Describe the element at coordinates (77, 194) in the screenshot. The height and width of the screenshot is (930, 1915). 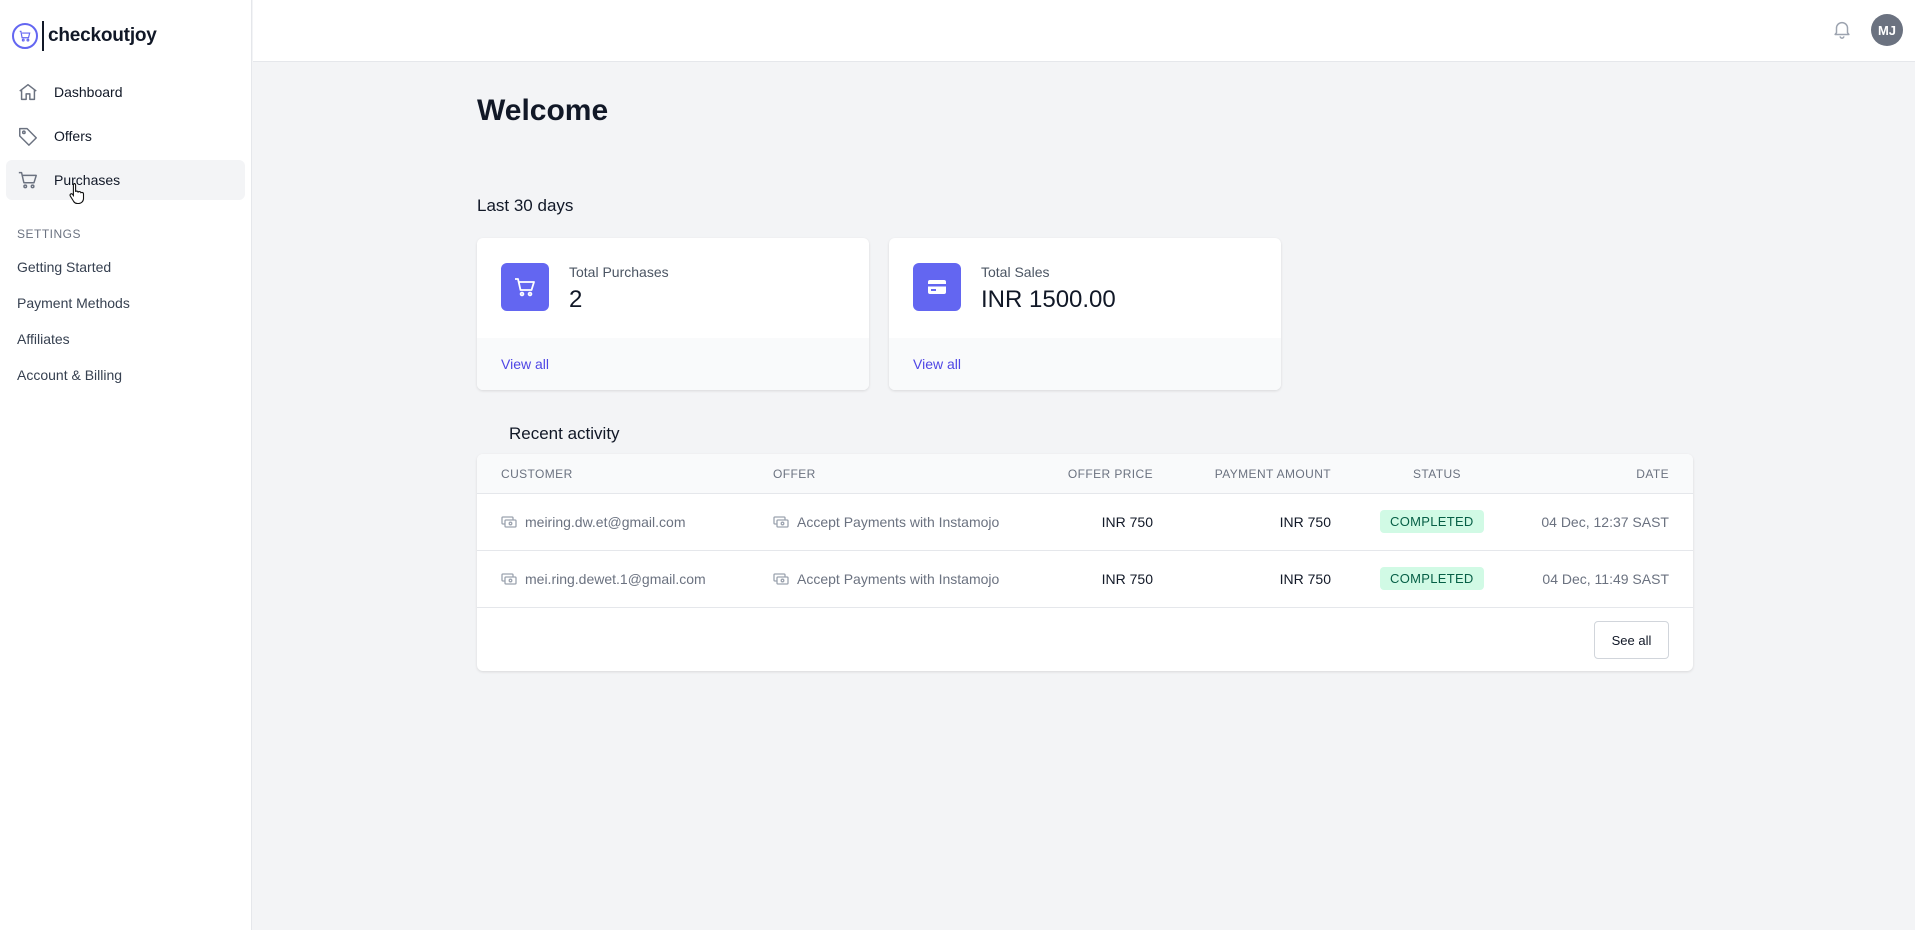
I see `pointer-cursor-icon` at that location.